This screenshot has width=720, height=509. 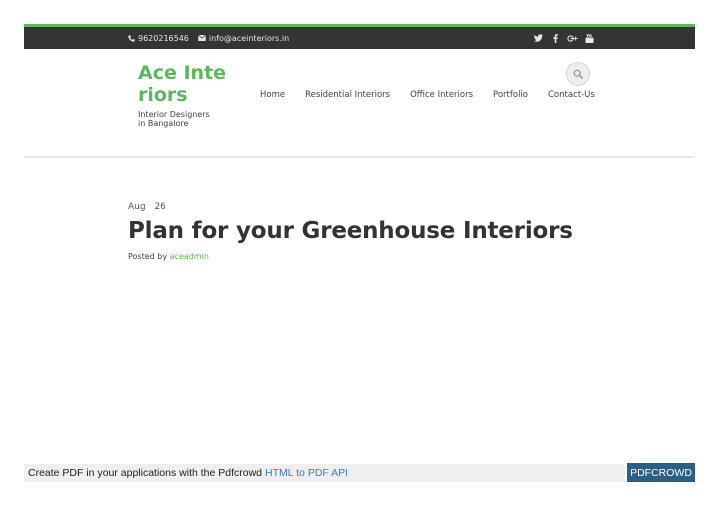 What do you see at coordinates (441, 95) in the screenshot?
I see `nav-item-office-interiors: Office Interiors` at bounding box center [441, 95].